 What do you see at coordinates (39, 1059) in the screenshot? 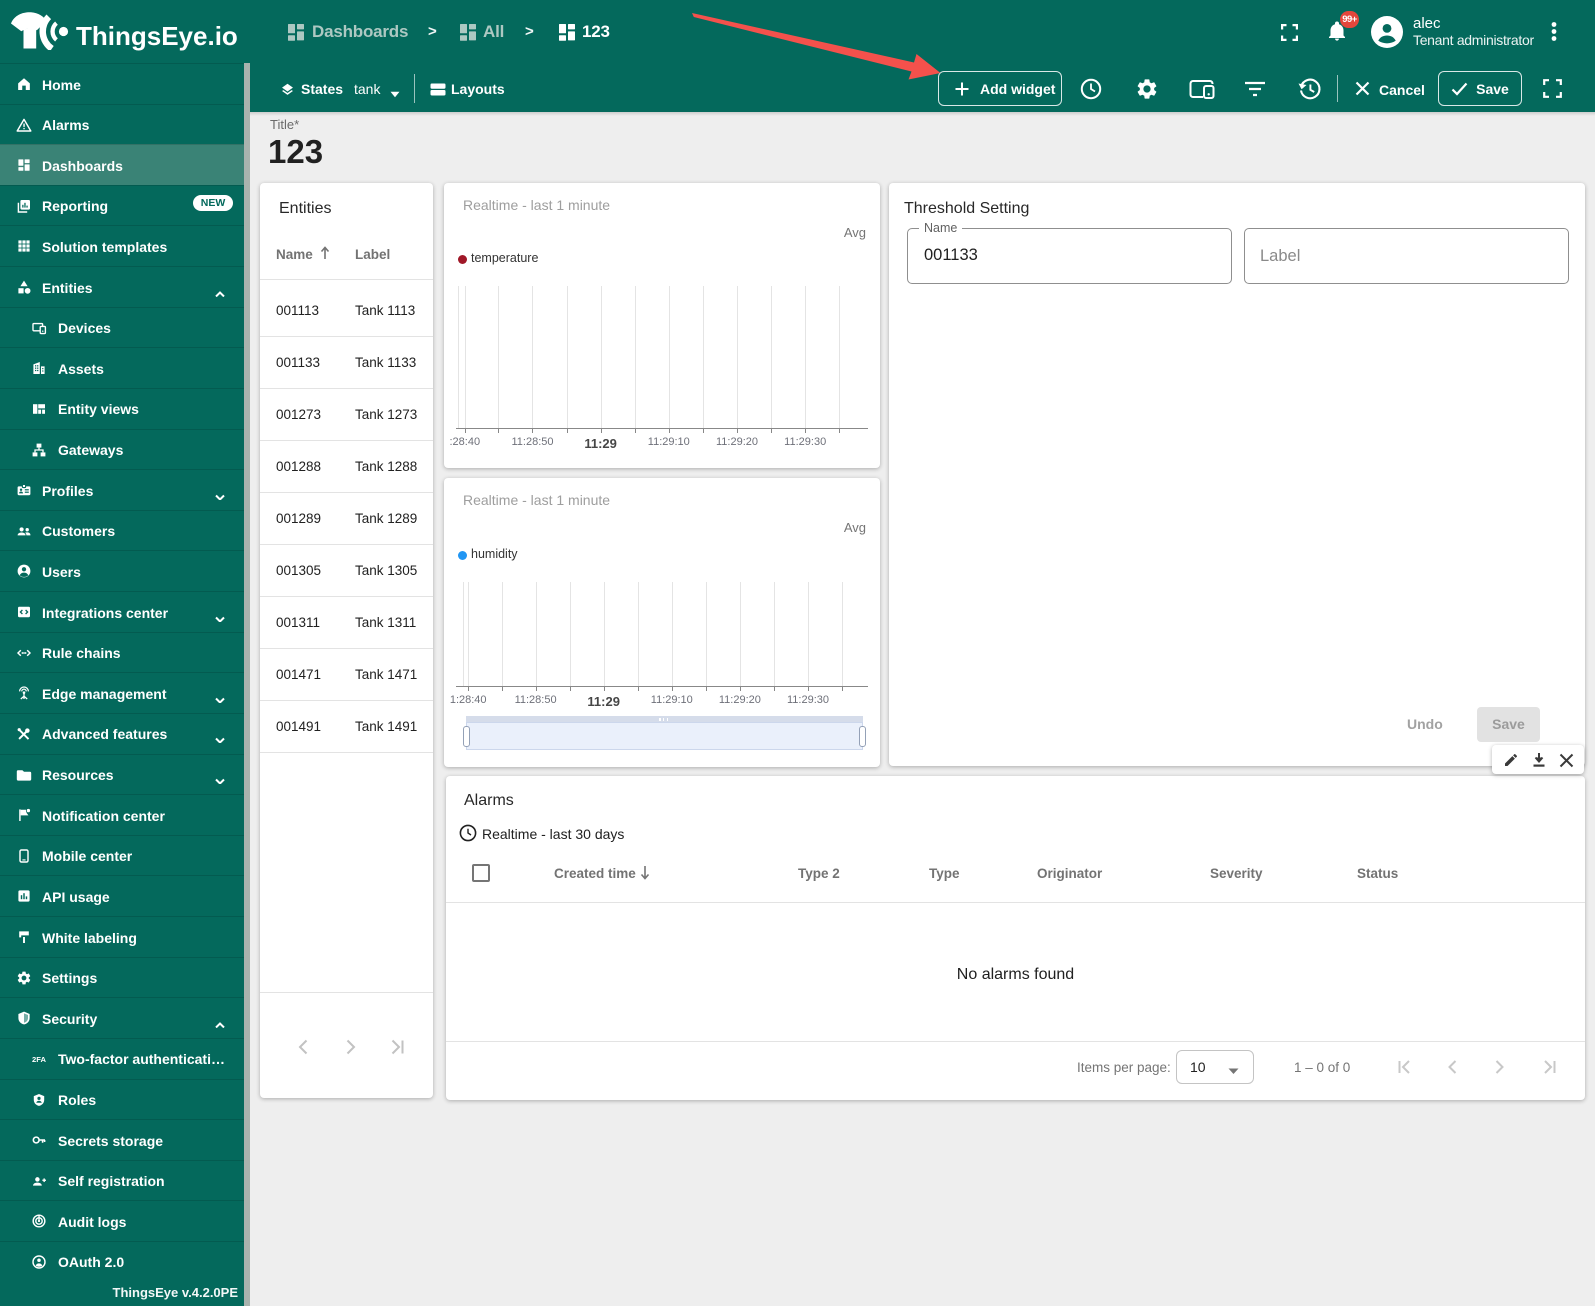
I see `svg-text: 2FA` at bounding box center [39, 1059].